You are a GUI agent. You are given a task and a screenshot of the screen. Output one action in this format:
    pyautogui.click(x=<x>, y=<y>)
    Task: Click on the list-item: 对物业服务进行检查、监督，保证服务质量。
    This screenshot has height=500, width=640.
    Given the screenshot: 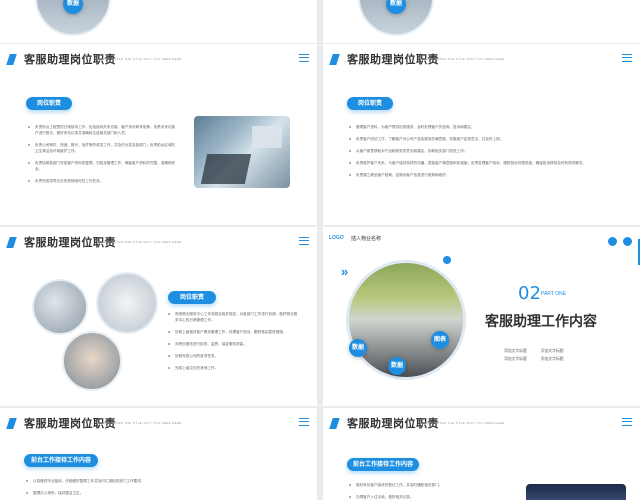 What is the action you would take?
    pyautogui.click(x=233, y=344)
    